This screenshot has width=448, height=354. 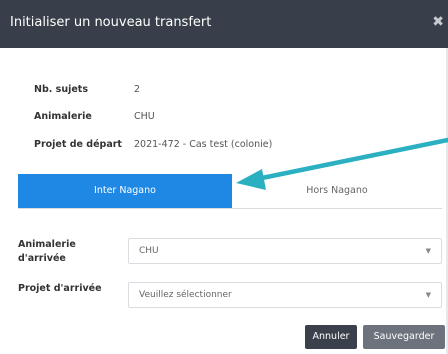 What do you see at coordinates (438, 22) in the screenshot?
I see `close-icon: ✖` at bounding box center [438, 22].